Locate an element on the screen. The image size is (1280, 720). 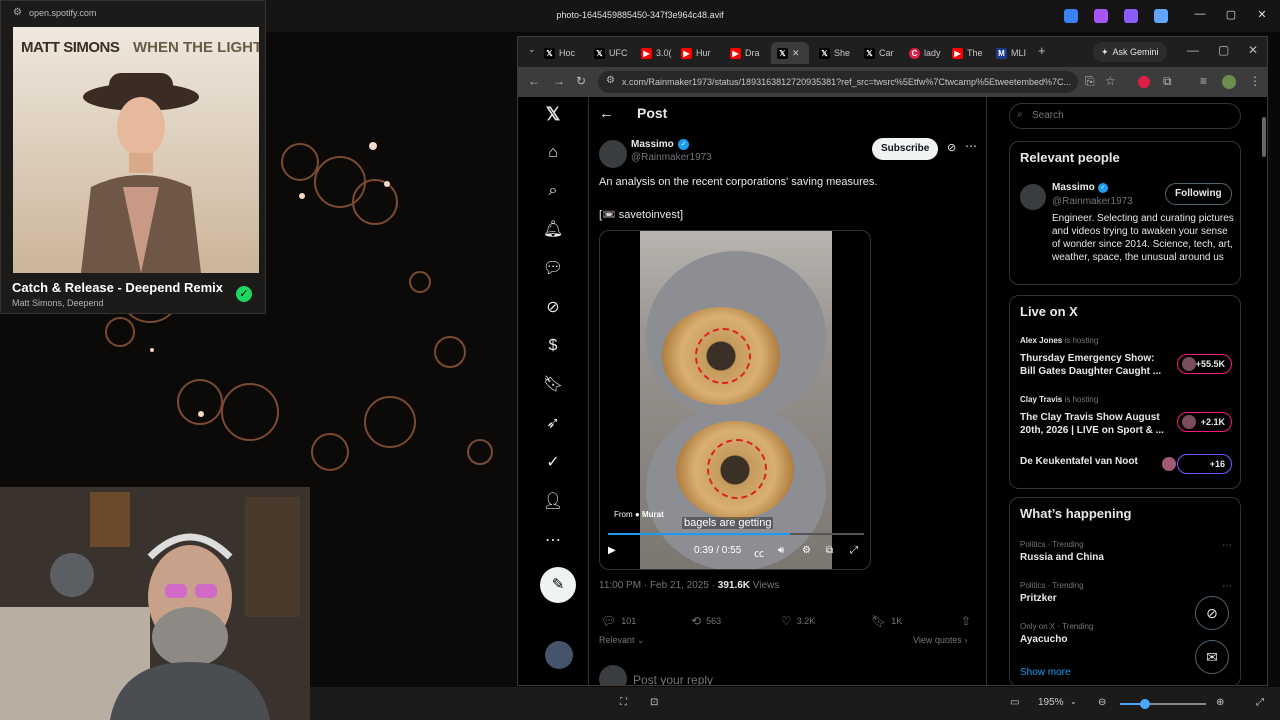
person-avatar is located at coordinates (1033, 197).